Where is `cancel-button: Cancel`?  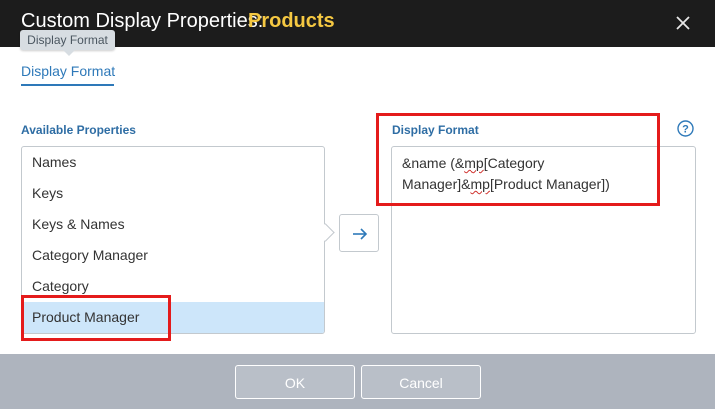 cancel-button: Cancel is located at coordinates (421, 382).